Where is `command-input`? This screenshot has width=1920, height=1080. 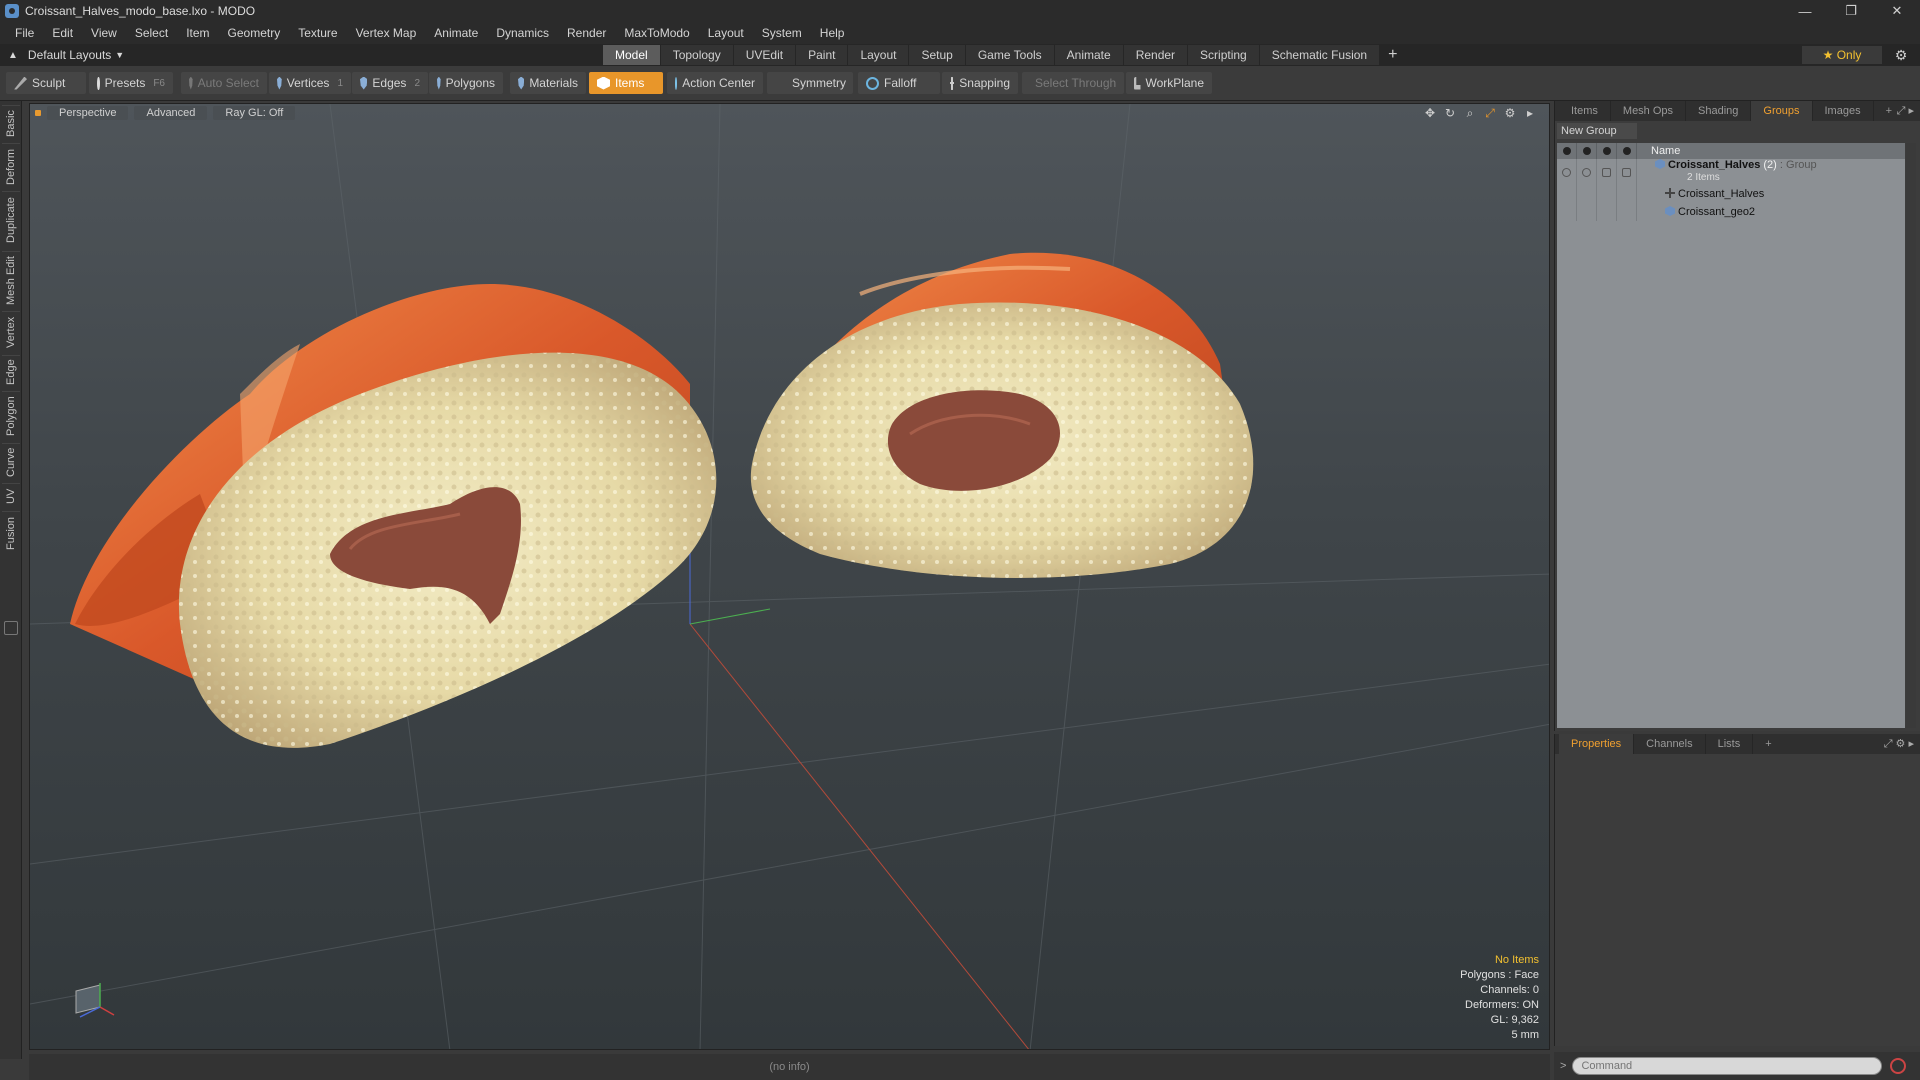 command-input is located at coordinates (1727, 1066).